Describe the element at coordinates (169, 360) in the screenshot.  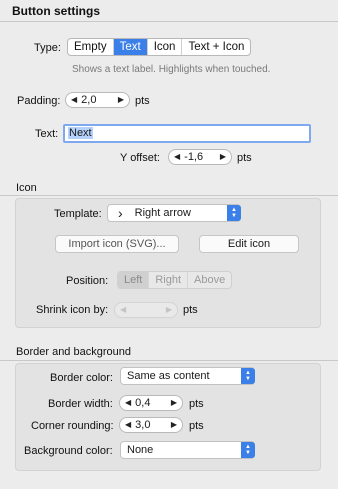
I see `border-divider` at that location.